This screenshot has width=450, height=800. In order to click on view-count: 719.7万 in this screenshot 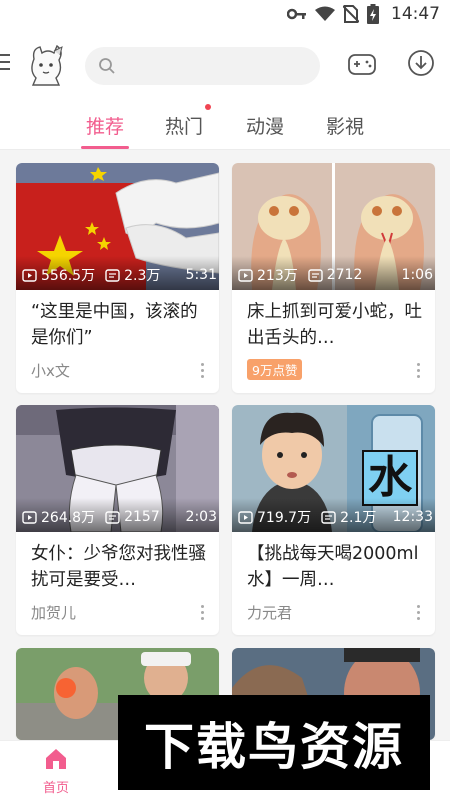, I will do `click(284, 518)`.